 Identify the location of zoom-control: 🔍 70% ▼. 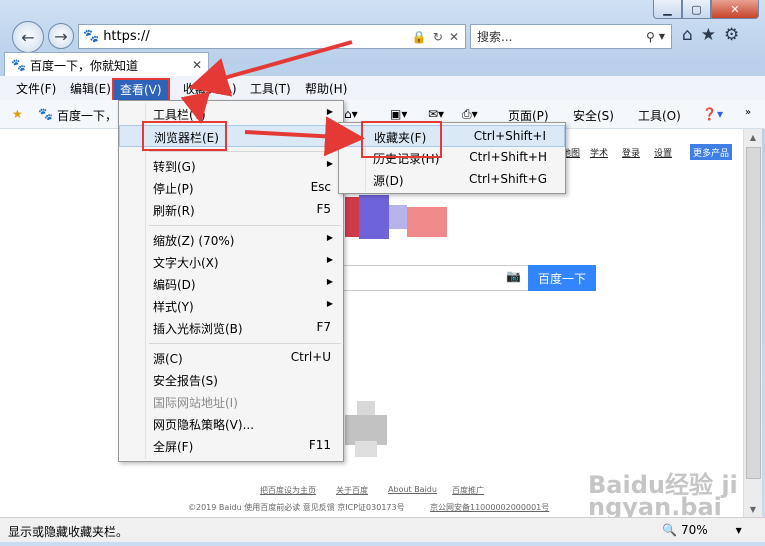
(702, 530).